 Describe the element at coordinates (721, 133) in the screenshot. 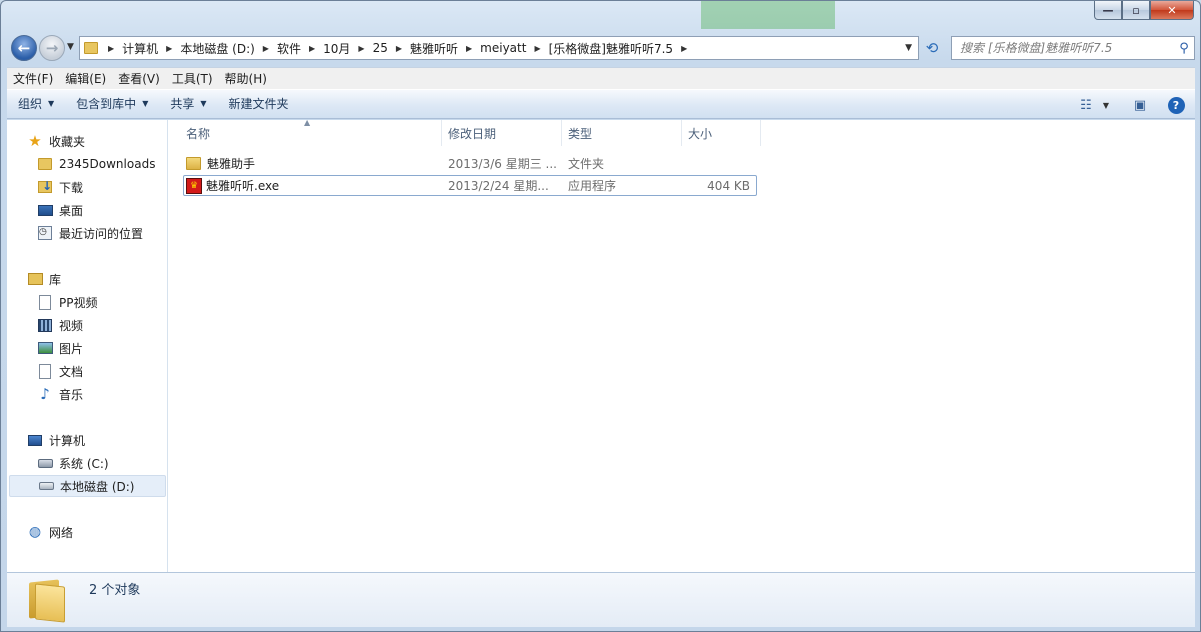

I see `column-header-size: 大小` at that location.